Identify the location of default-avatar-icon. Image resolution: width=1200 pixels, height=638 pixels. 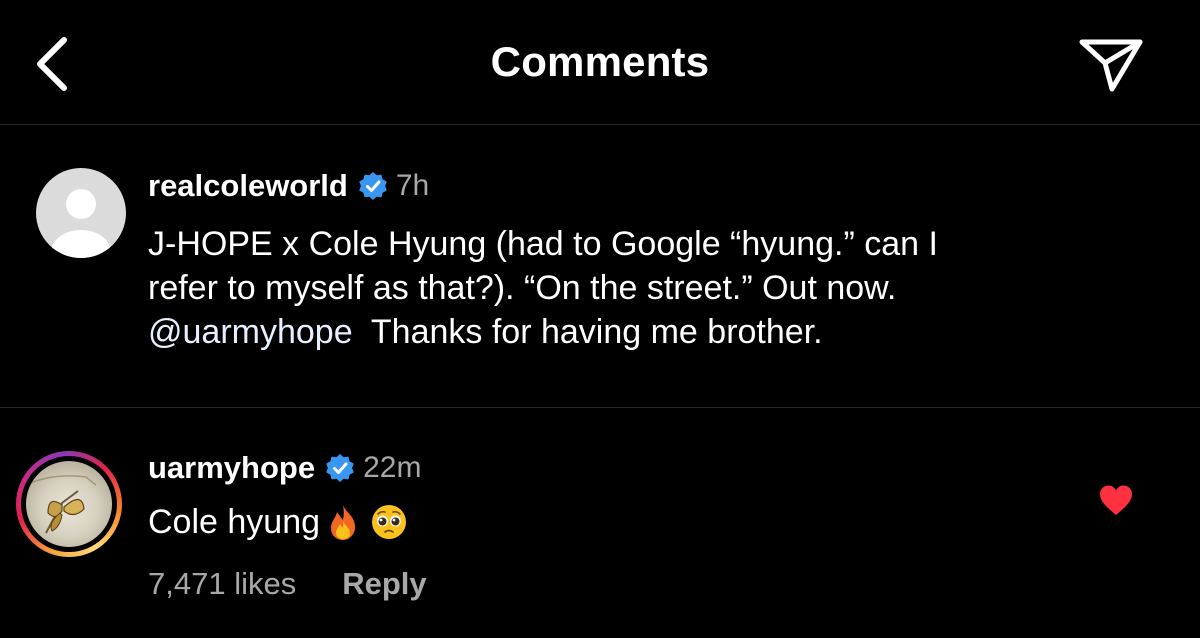
(81, 223).